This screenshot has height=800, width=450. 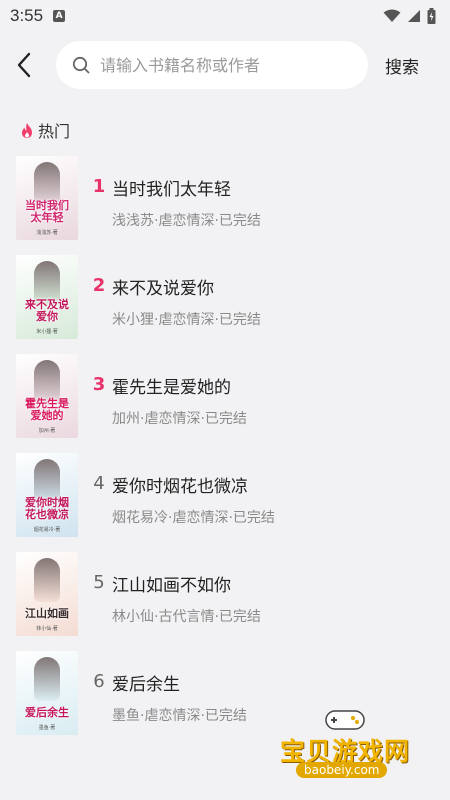 I want to click on section-title: 热门, so click(x=54, y=131).